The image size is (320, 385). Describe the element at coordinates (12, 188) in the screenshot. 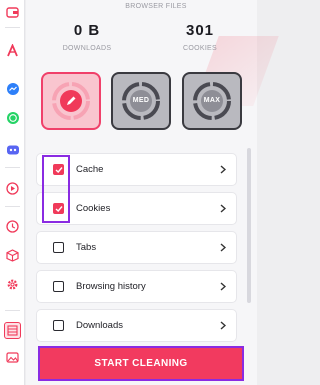

I see `player-icon` at that location.